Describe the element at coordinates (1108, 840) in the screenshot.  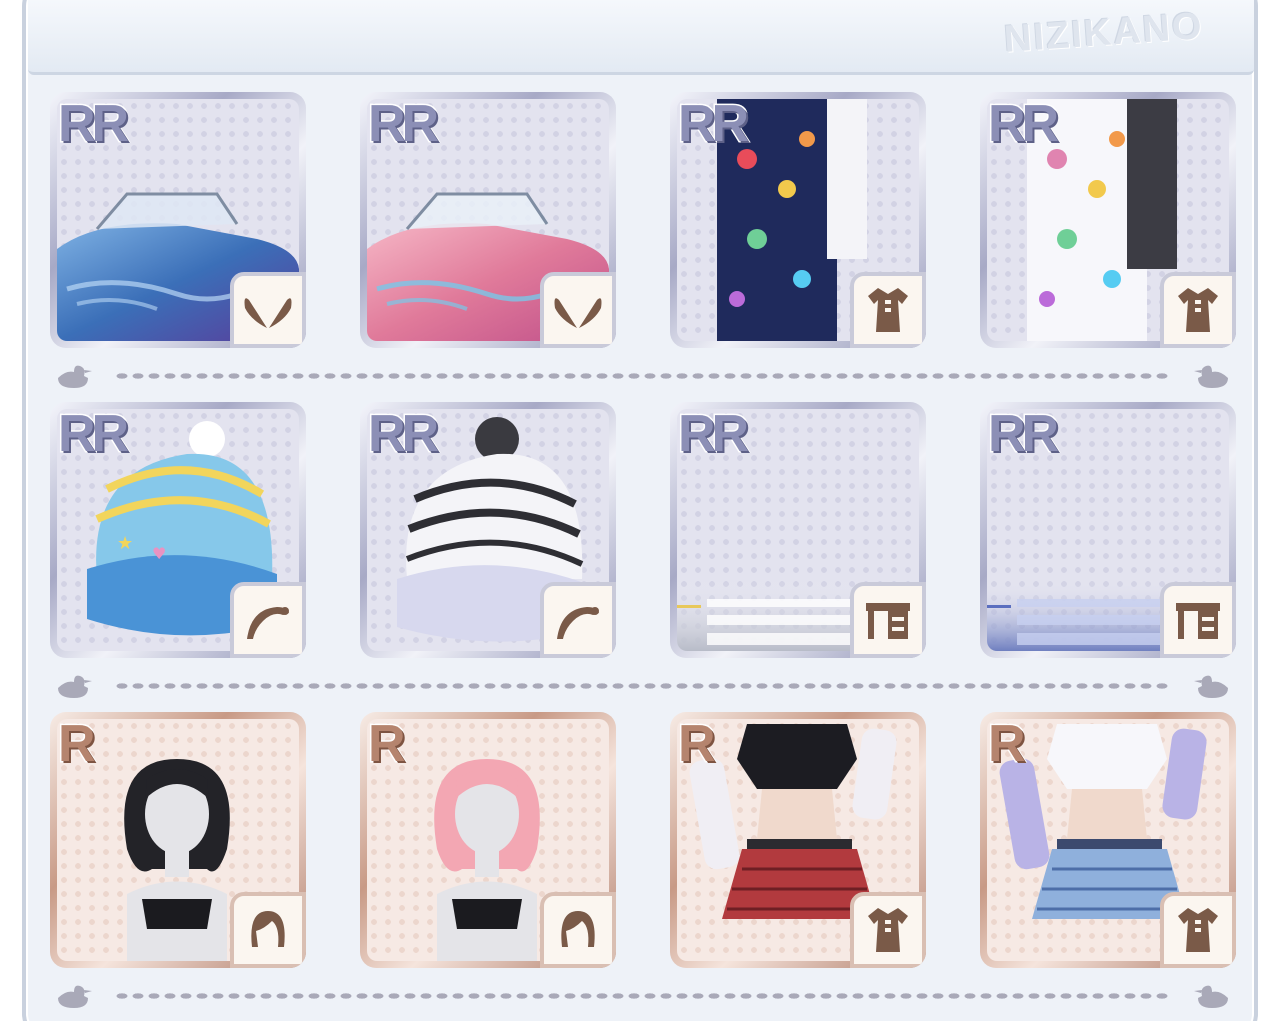
I see `item-card-blue-plaid-outfit: R` at that location.